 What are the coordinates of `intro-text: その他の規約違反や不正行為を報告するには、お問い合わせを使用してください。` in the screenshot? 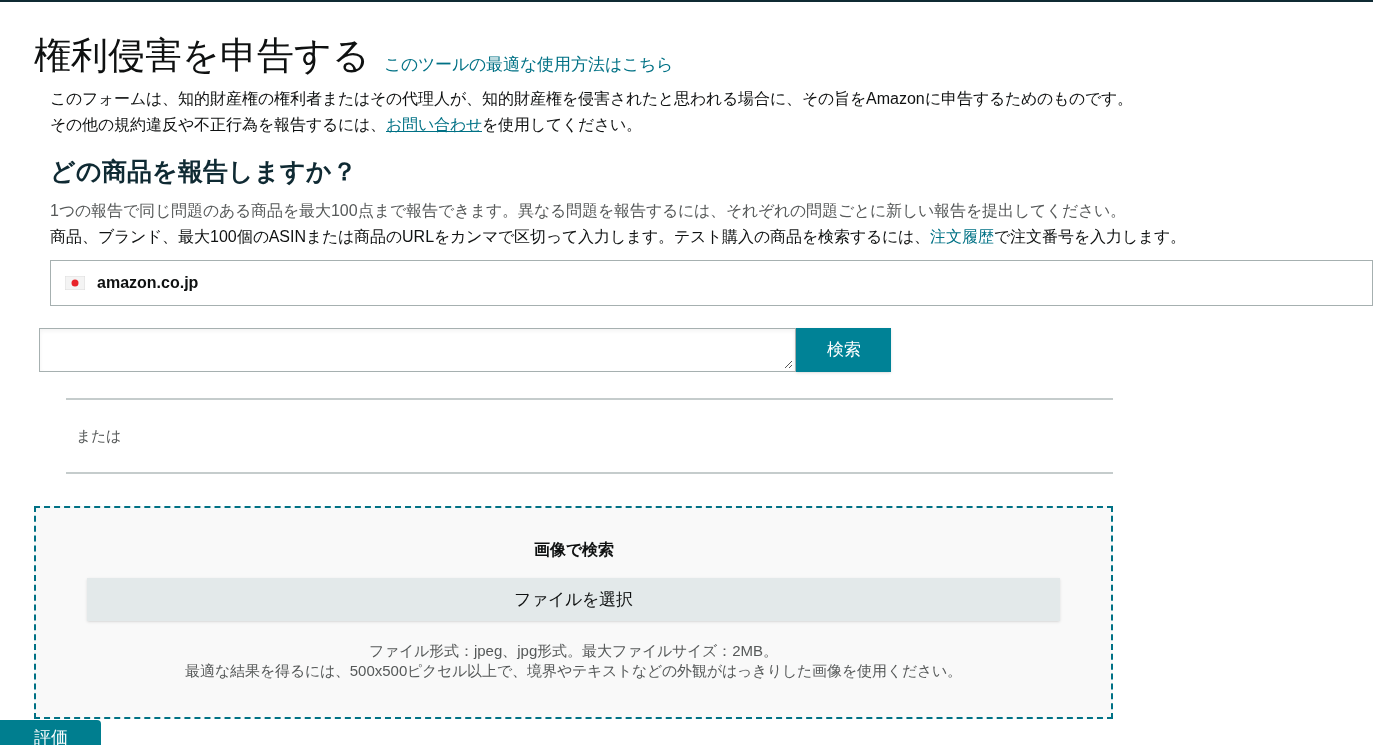 It's located at (346, 125).